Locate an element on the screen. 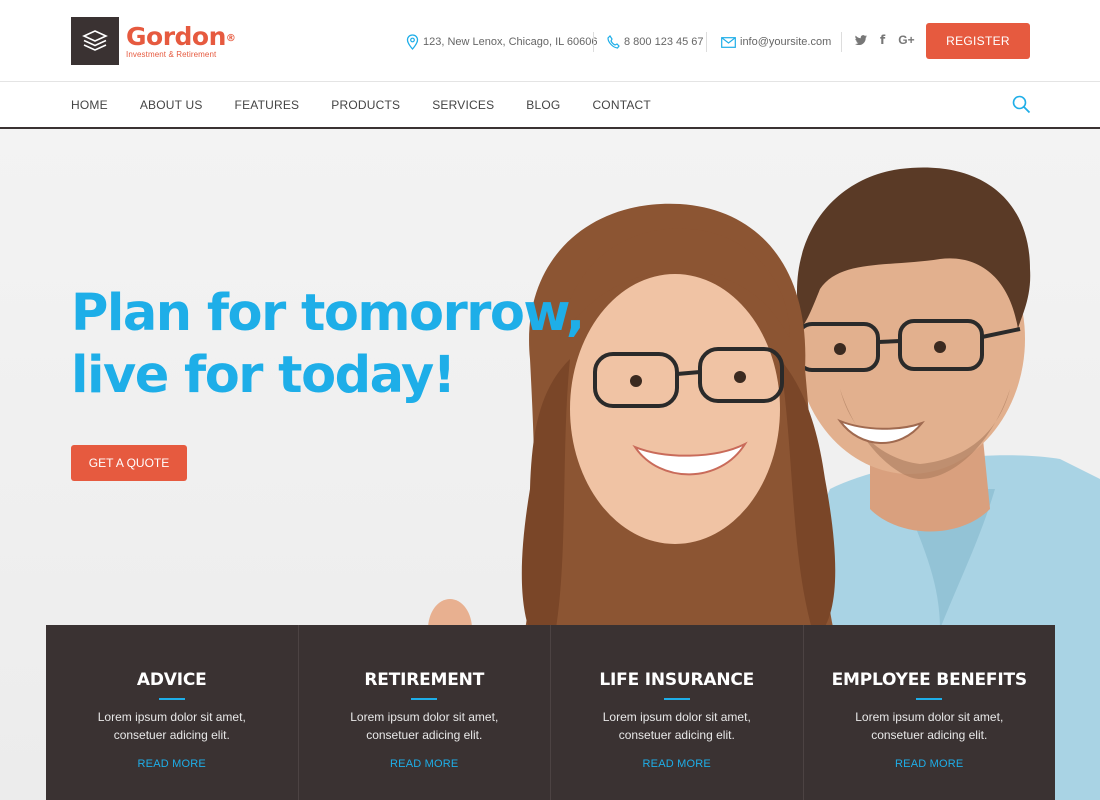 This screenshot has width=1100, height=800. phone-icon is located at coordinates (613, 42).